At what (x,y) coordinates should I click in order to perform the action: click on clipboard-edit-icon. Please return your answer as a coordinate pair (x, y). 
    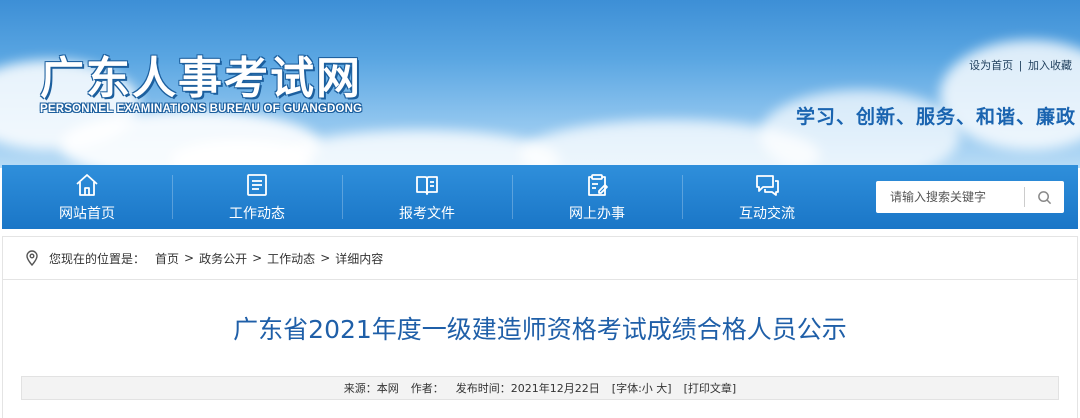
    Looking at the image, I should click on (598, 184).